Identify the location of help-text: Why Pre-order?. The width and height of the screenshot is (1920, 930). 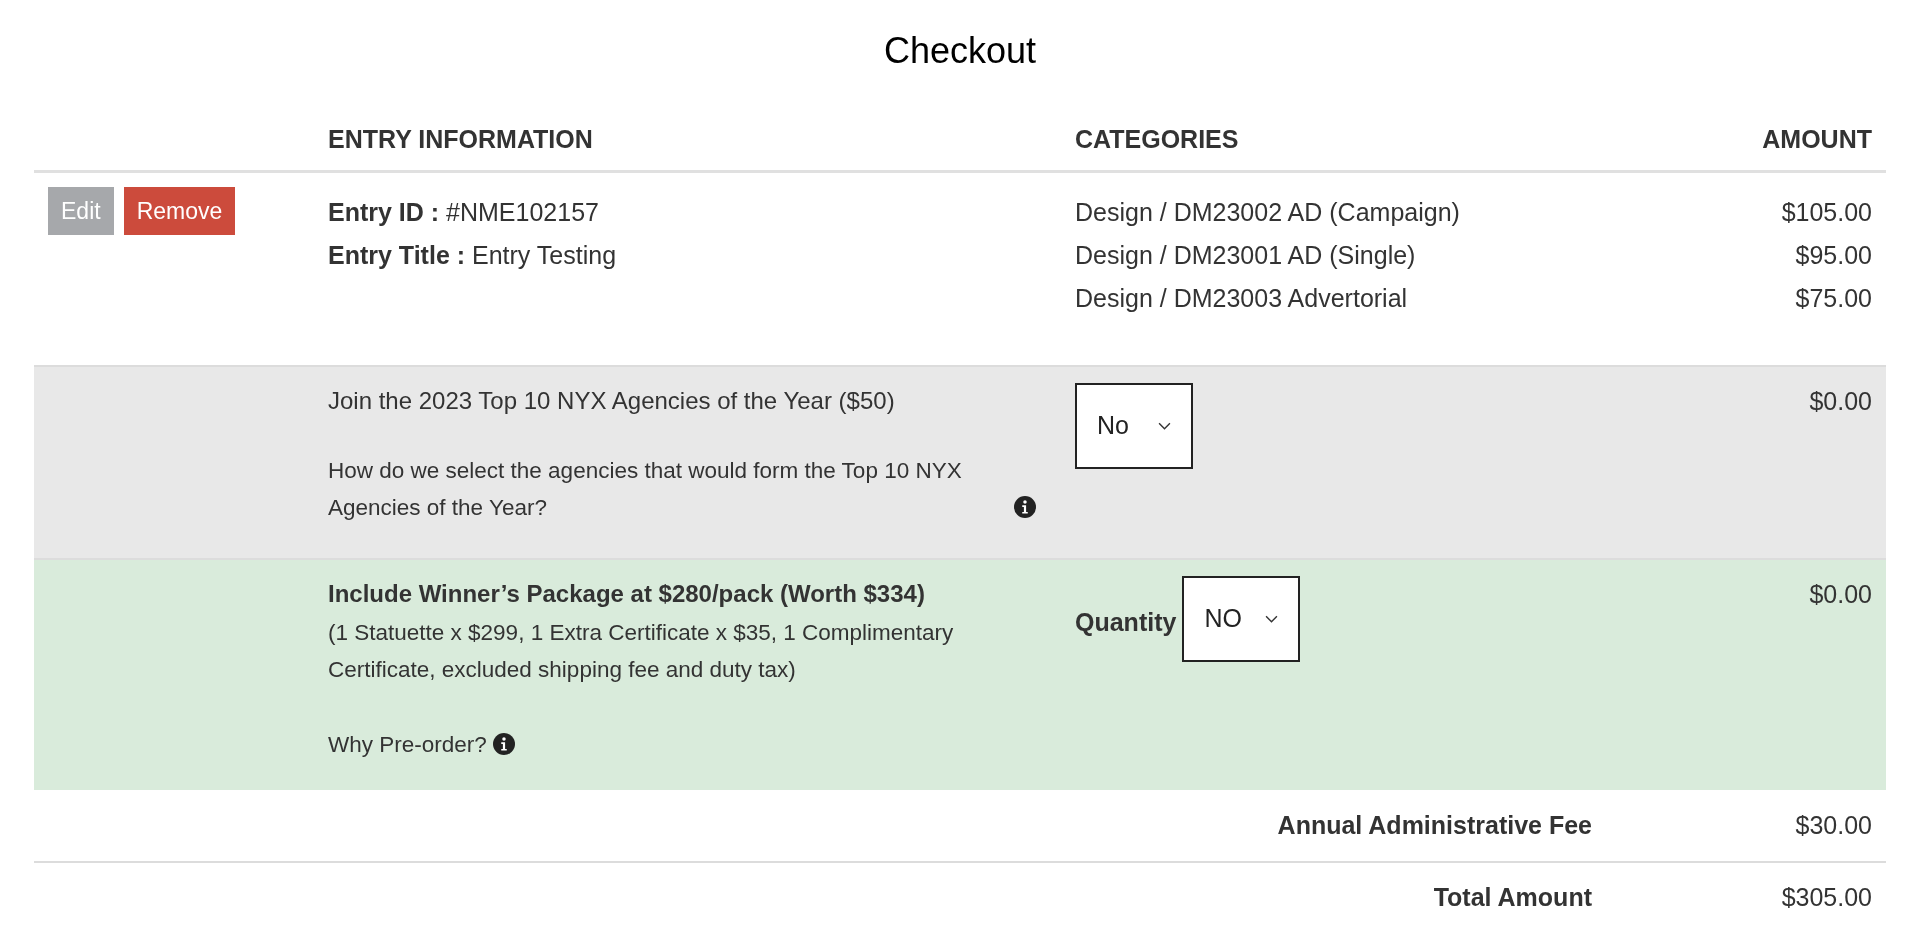
(407, 745).